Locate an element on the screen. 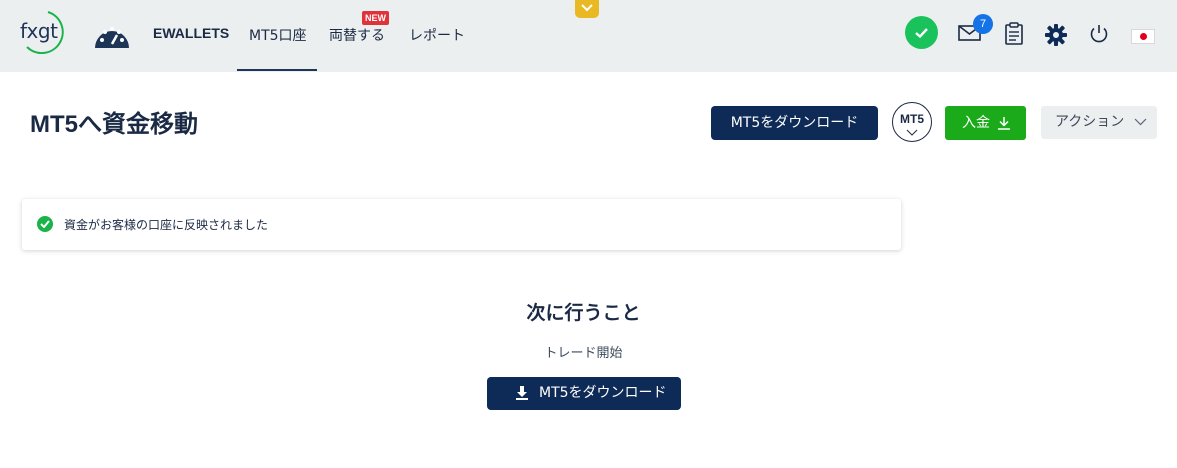  action-dropdown: アクション is located at coordinates (1099, 122).